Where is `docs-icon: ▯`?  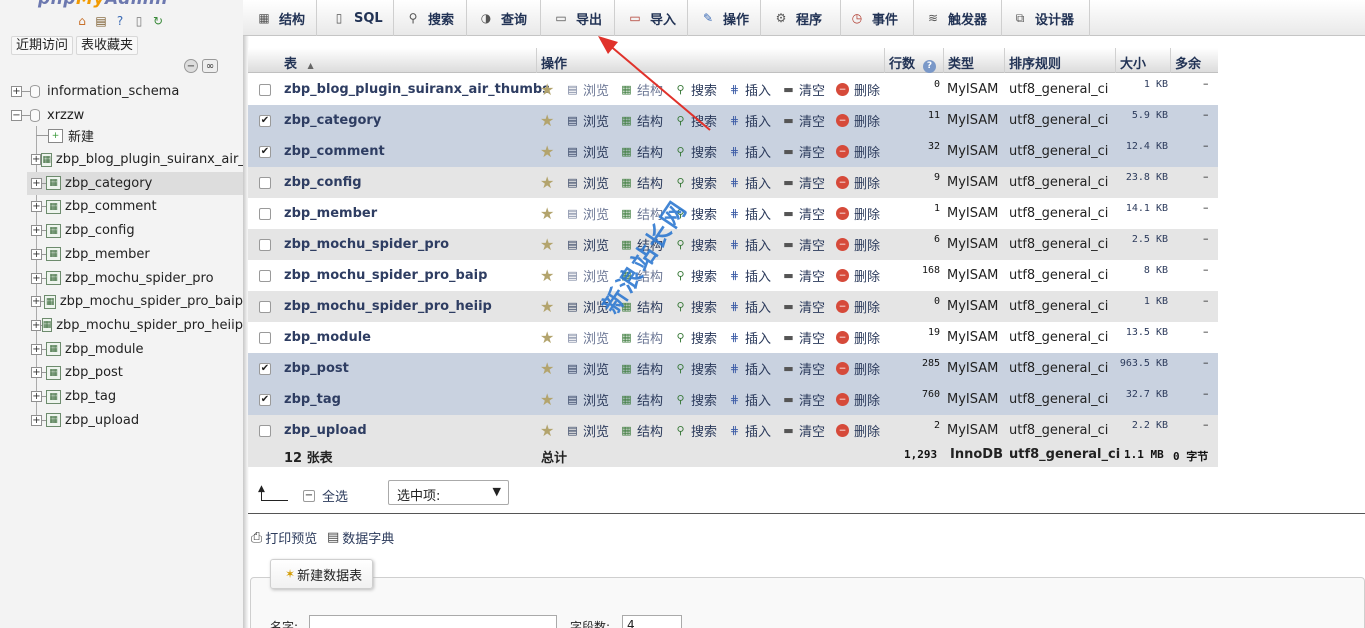 docs-icon: ▯ is located at coordinates (139, 21).